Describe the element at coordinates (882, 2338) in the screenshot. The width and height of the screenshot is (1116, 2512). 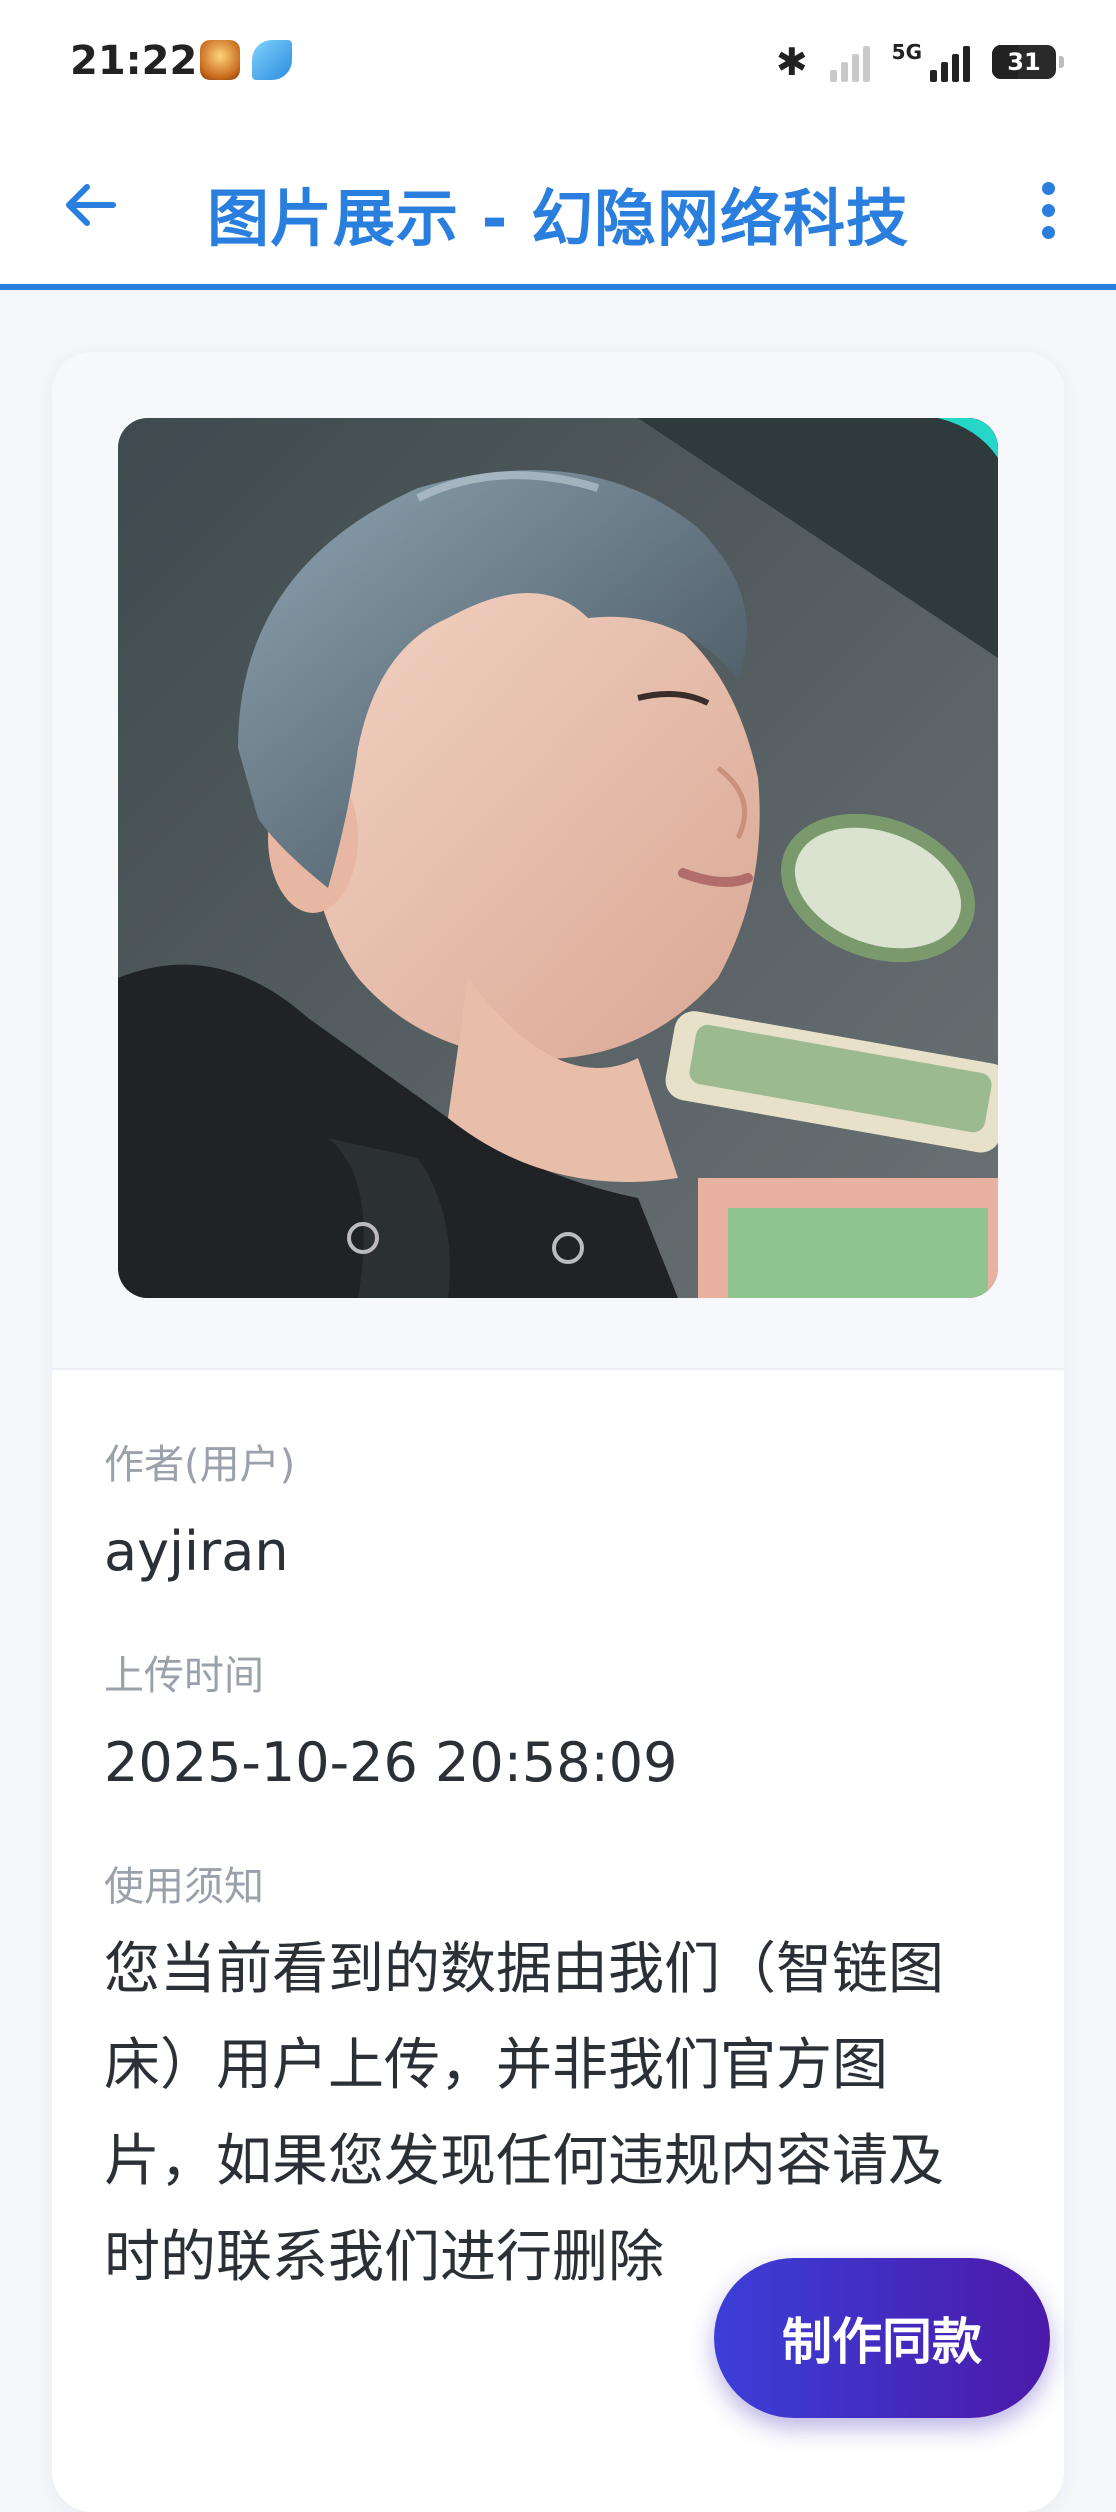
I see `make-same-button: 制作同款` at that location.